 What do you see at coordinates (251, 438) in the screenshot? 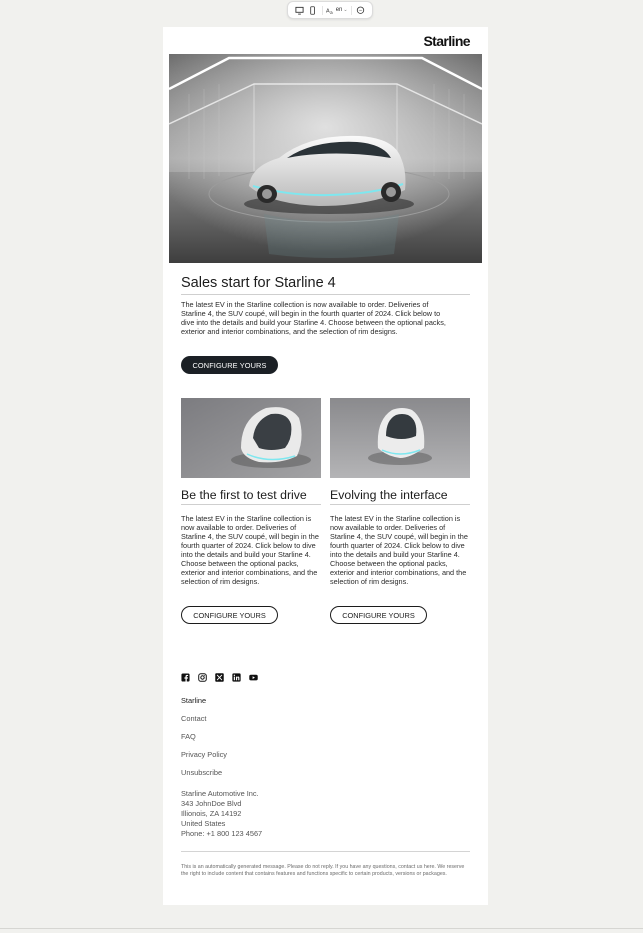
I see `test-drive-image` at bounding box center [251, 438].